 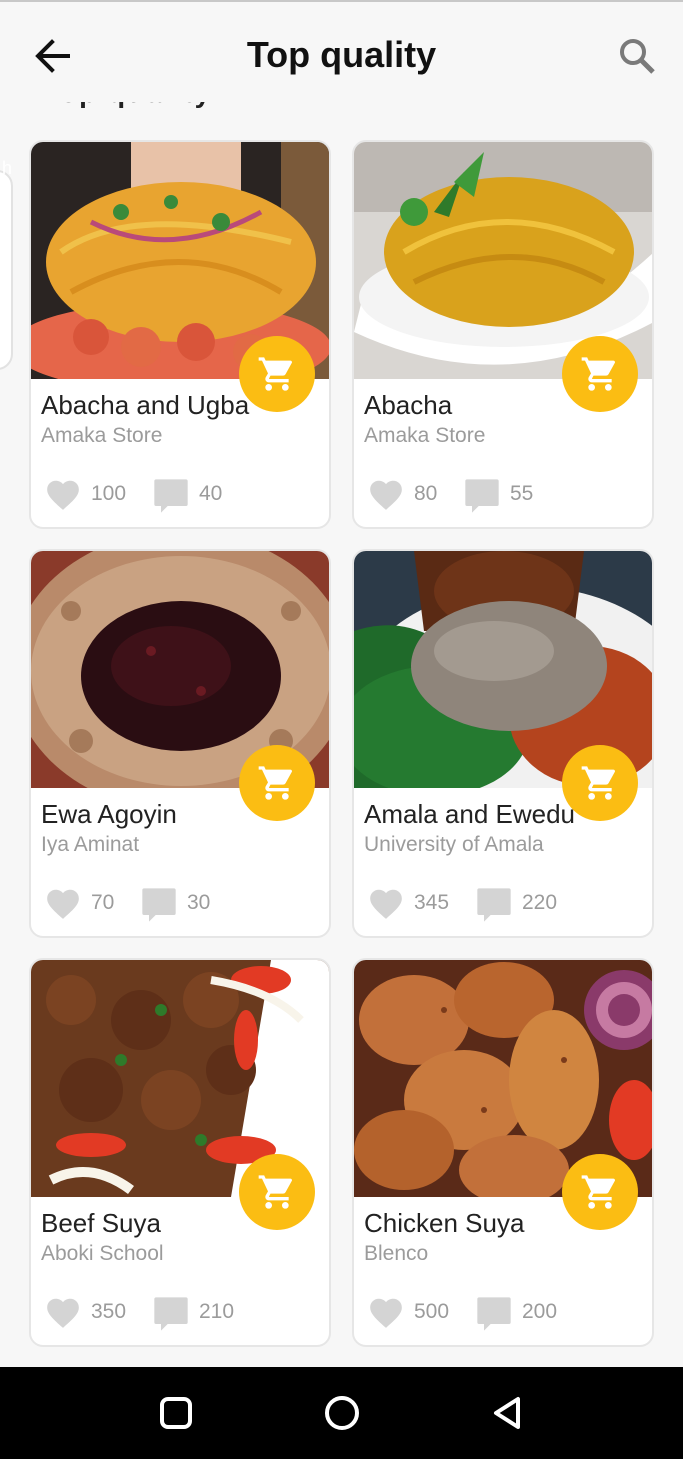 What do you see at coordinates (109, 493) in the screenshot?
I see `likes-count: 100` at bounding box center [109, 493].